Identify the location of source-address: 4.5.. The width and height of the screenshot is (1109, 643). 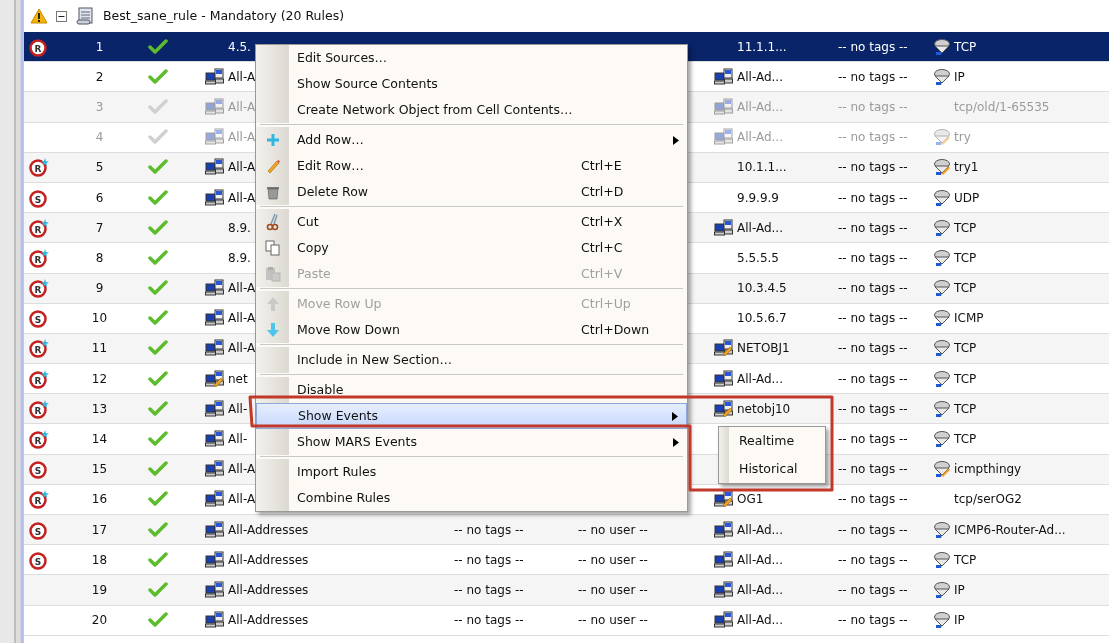
(239, 47).